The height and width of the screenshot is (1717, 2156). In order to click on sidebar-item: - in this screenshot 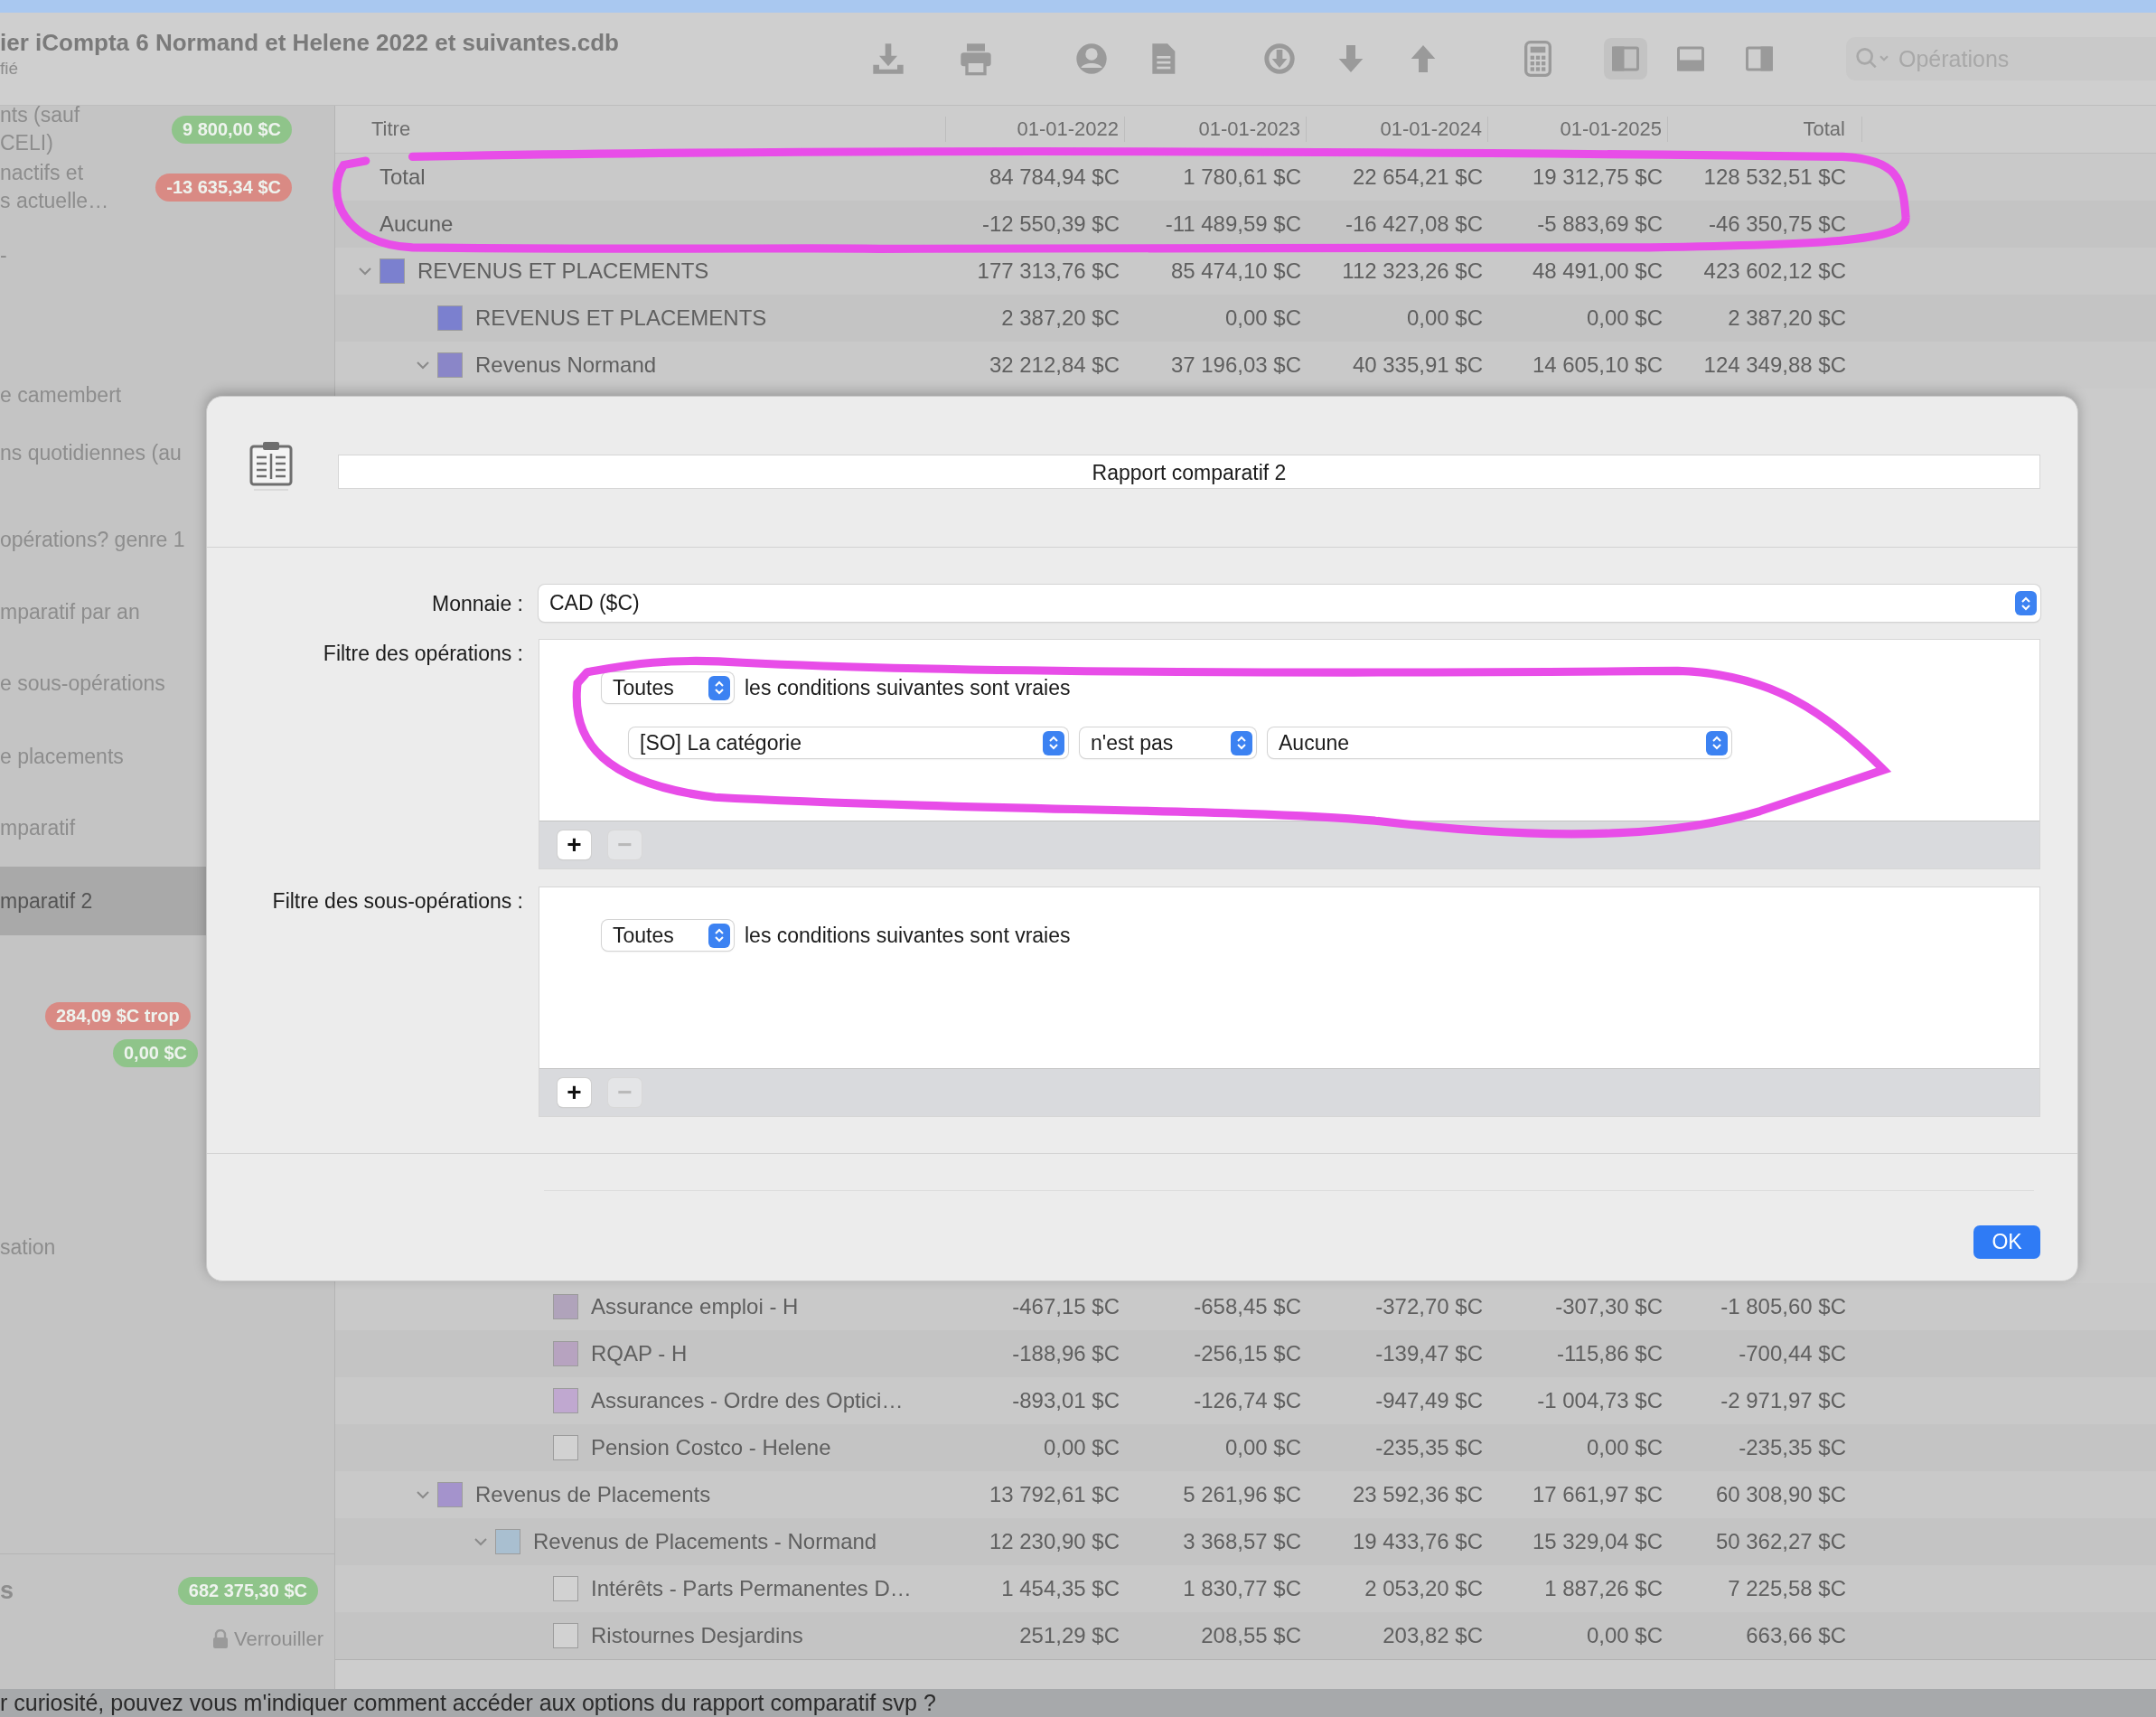, I will do `click(167, 255)`.